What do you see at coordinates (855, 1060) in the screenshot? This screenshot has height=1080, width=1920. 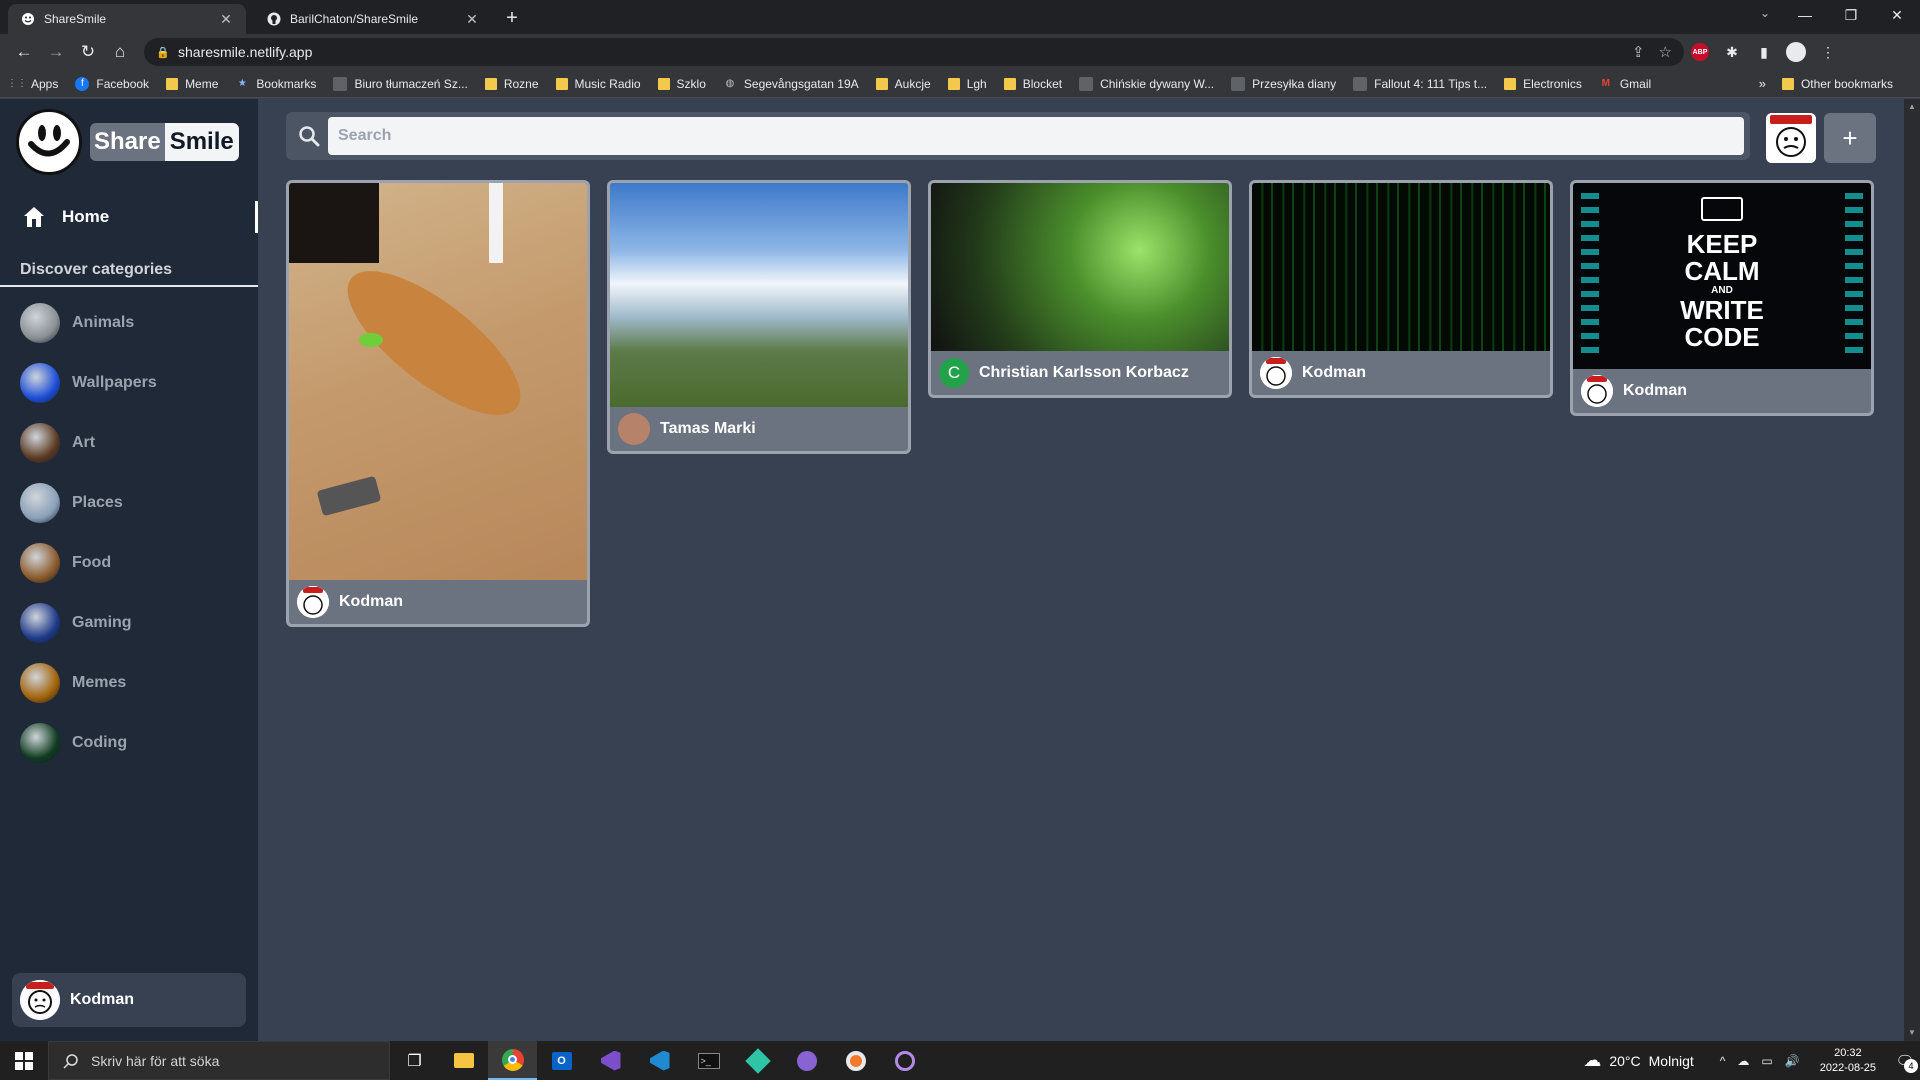 I see `blender-icon` at bounding box center [855, 1060].